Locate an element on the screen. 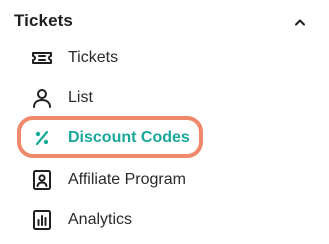 Image resolution: width=329 pixels, height=244 pixels. analytics-icon is located at coordinates (42, 220).